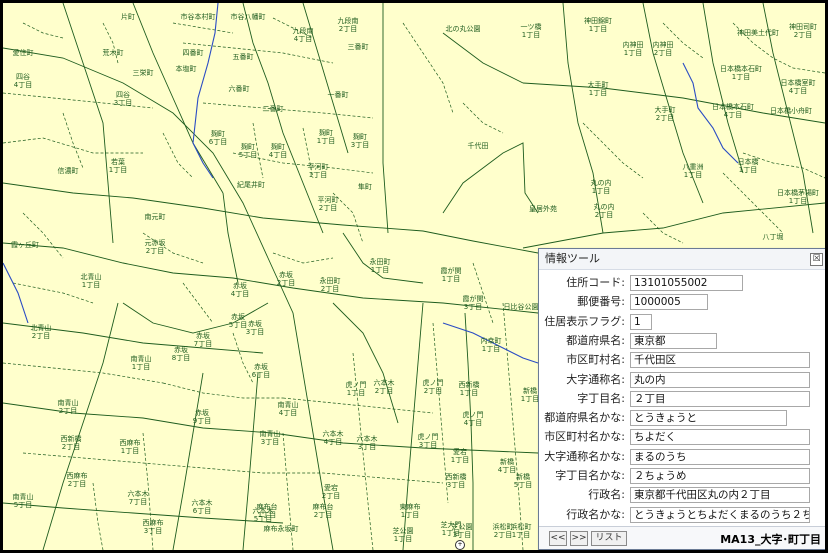 This screenshot has height=553, width=828. What do you see at coordinates (601, 398) in the screenshot?
I see `attribute-label: 字丁目名:` at bounding box center [601, 398].